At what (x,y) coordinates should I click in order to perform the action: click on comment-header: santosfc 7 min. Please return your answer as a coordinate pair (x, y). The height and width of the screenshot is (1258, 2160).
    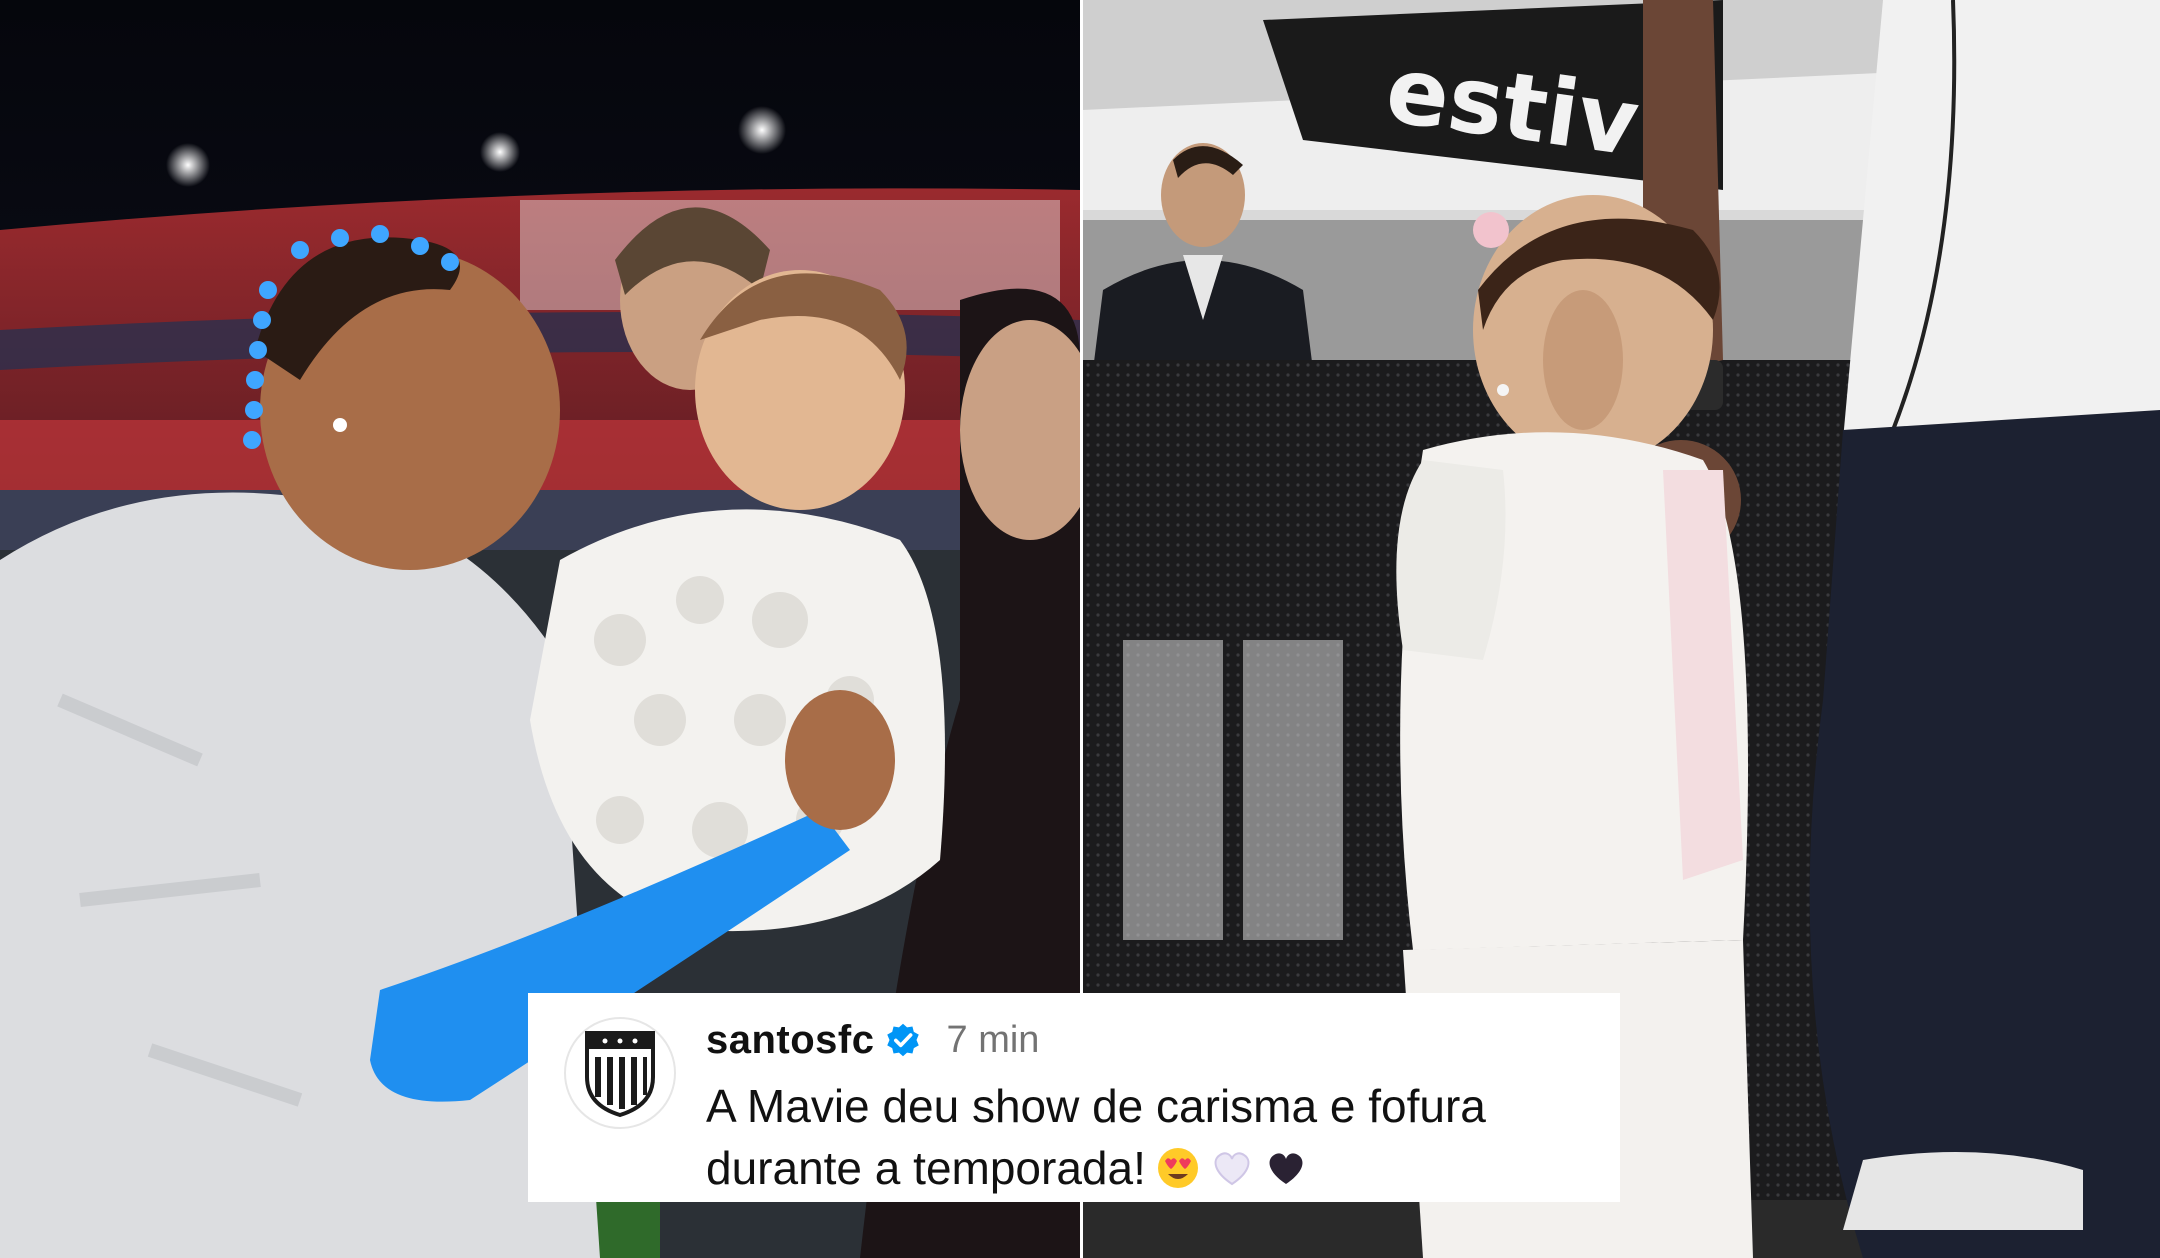
    Looking at the image, I should click on (1156, 1040).